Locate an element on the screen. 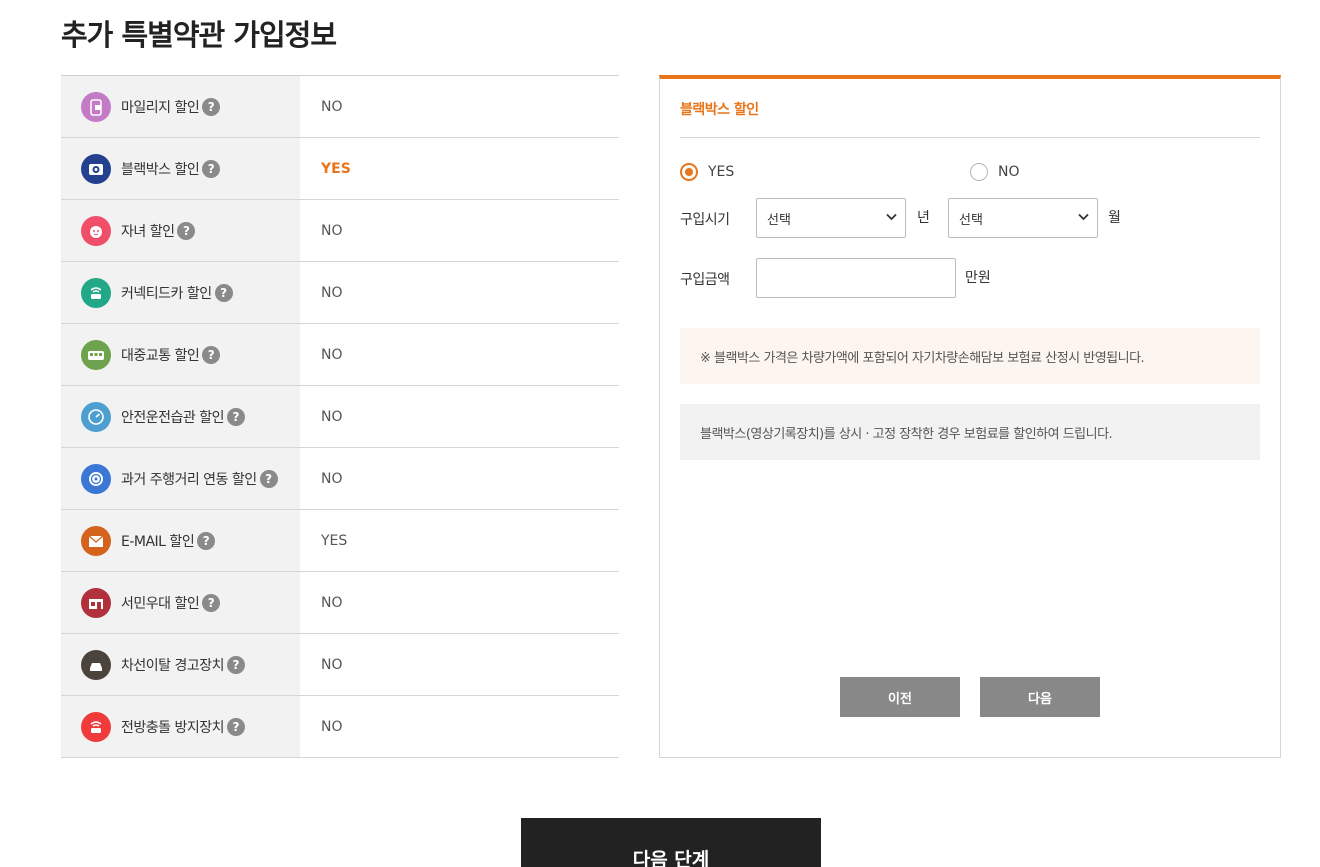 The width and height of the screenshot is (1320, 867). discount-name-cell: 안전운전습관 할인? is located at coordinates (180, 416).